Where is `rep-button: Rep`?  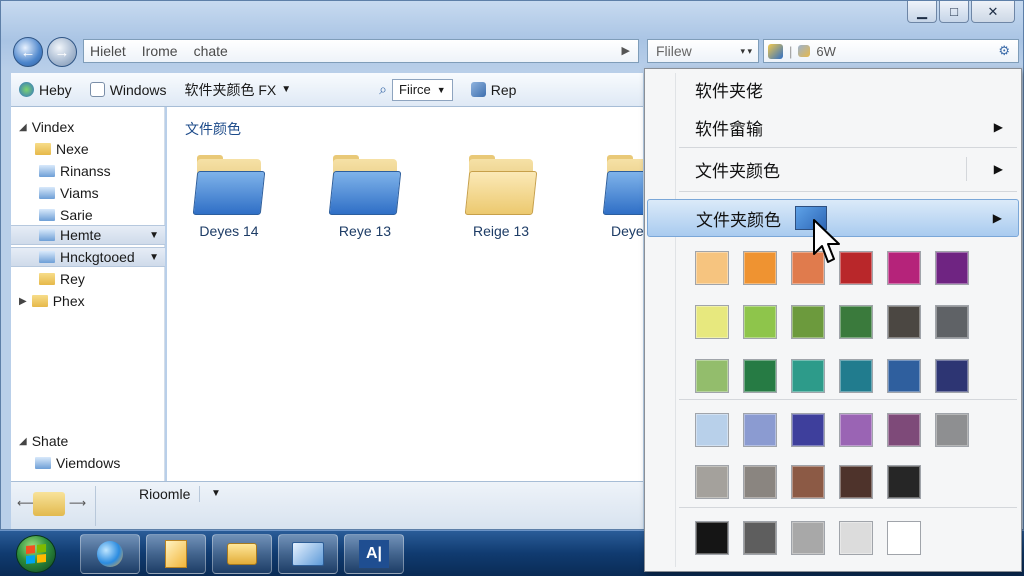 rep-button: Rep is located at coordinates (493, 90).